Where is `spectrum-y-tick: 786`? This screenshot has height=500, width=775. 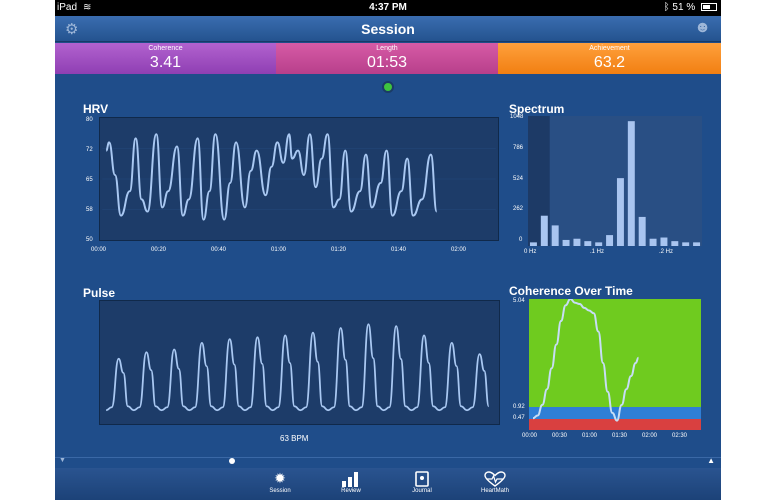
spectrum-y-tick: 786 is located at coordinates (518, 148).